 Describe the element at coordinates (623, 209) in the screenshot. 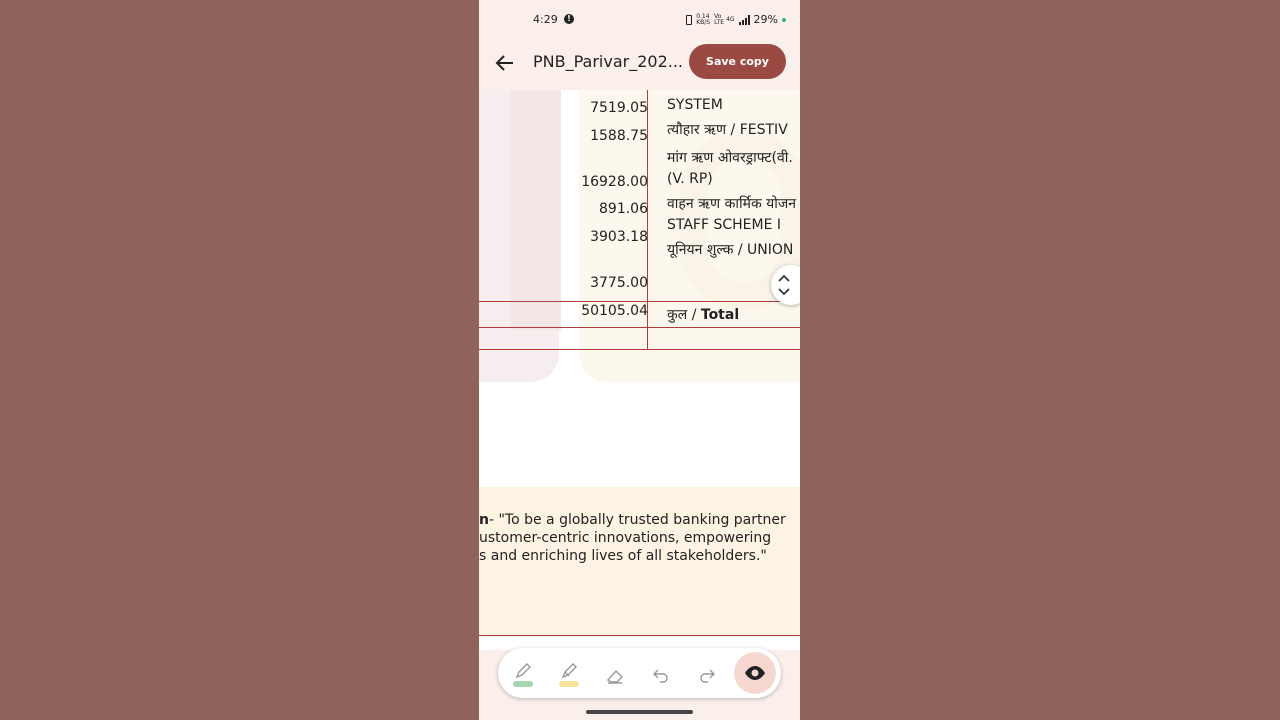

I see `table-cell-amount: 891.06` at that location.